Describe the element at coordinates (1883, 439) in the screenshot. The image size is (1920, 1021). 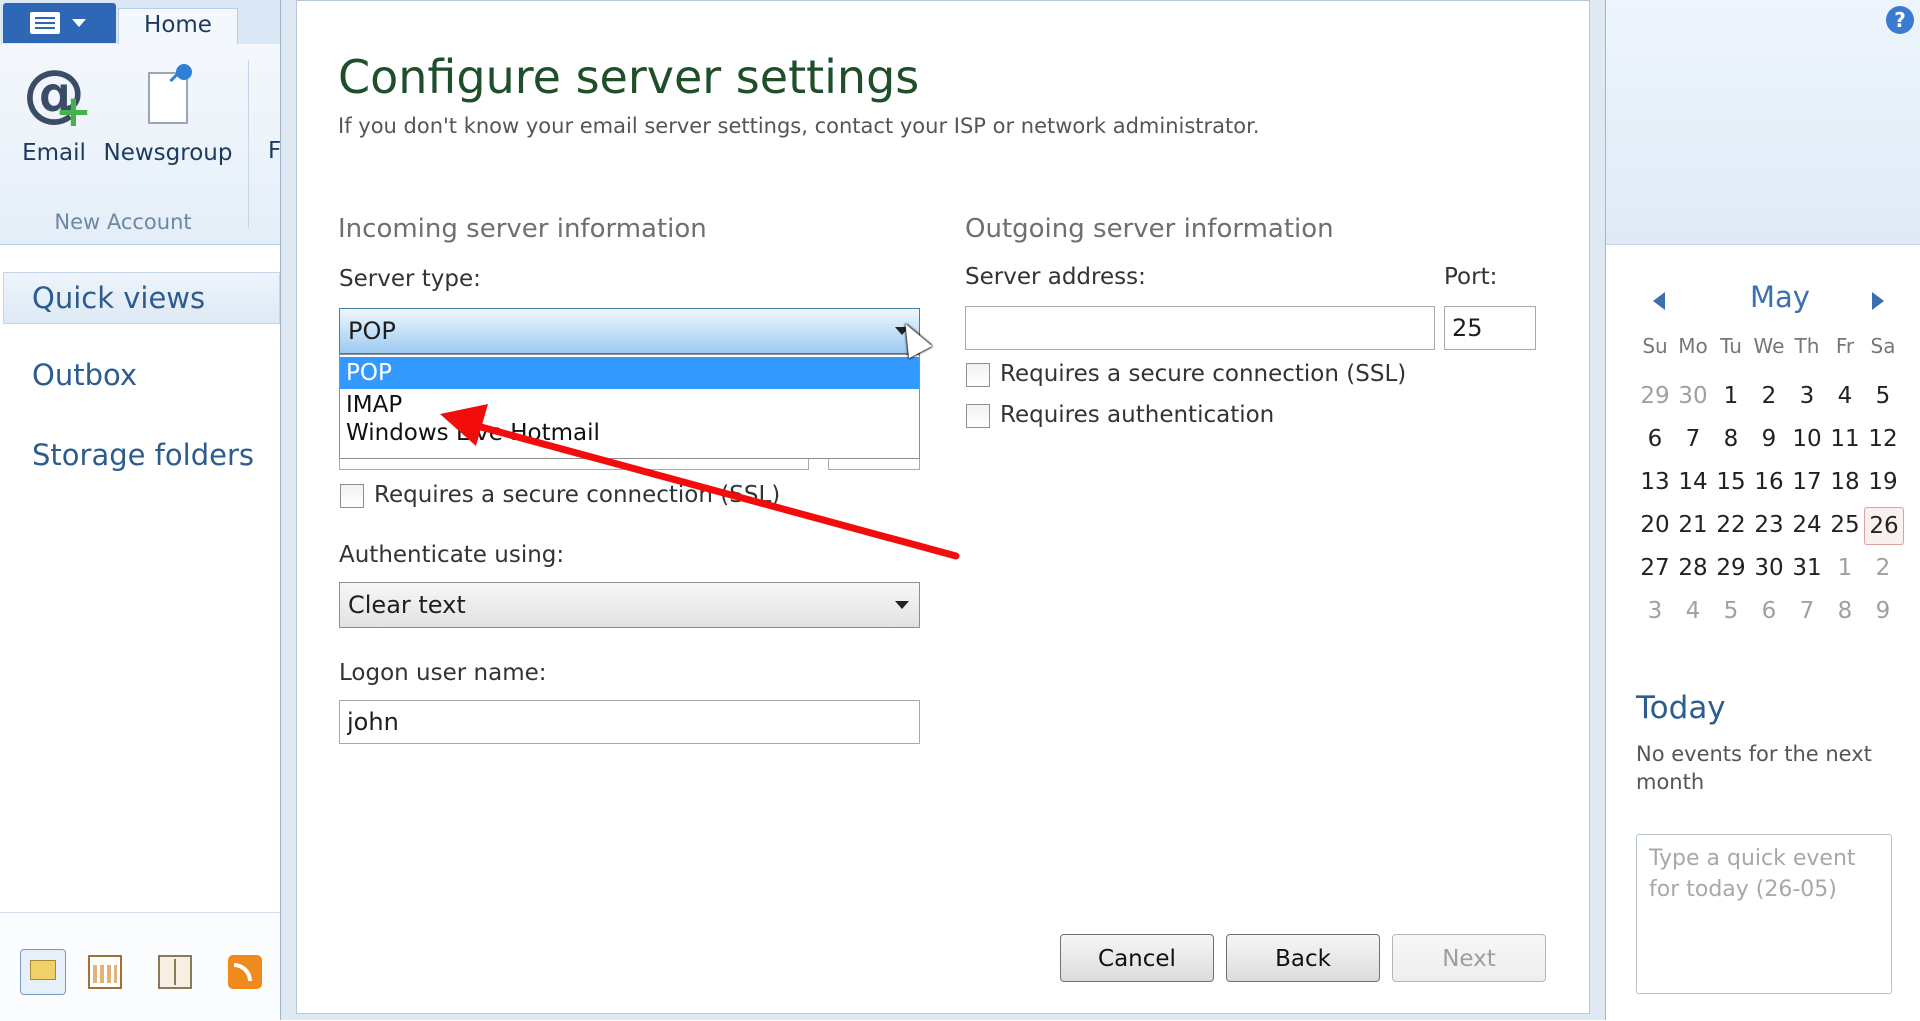
I see `calendar-day: 12` at that location.